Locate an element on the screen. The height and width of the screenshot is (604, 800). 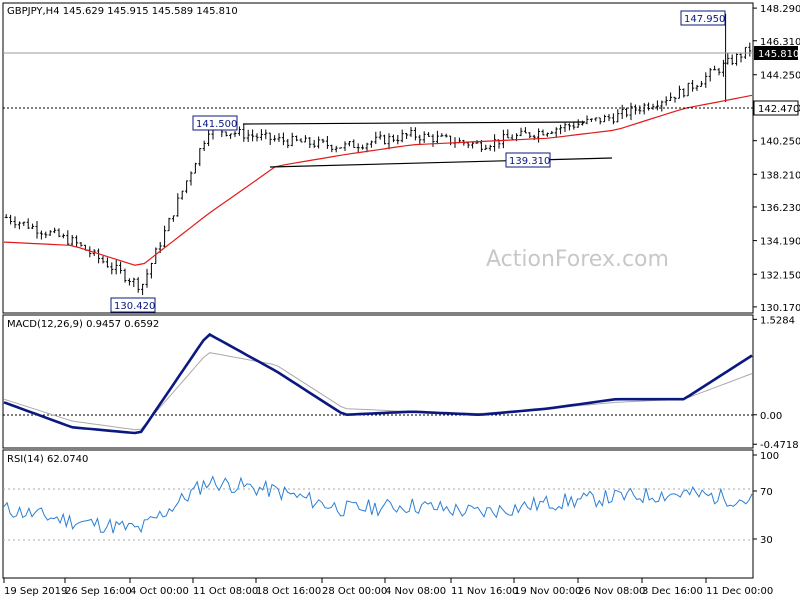
macd-tick-label: 0.00 is located at coordinates (771, 416).